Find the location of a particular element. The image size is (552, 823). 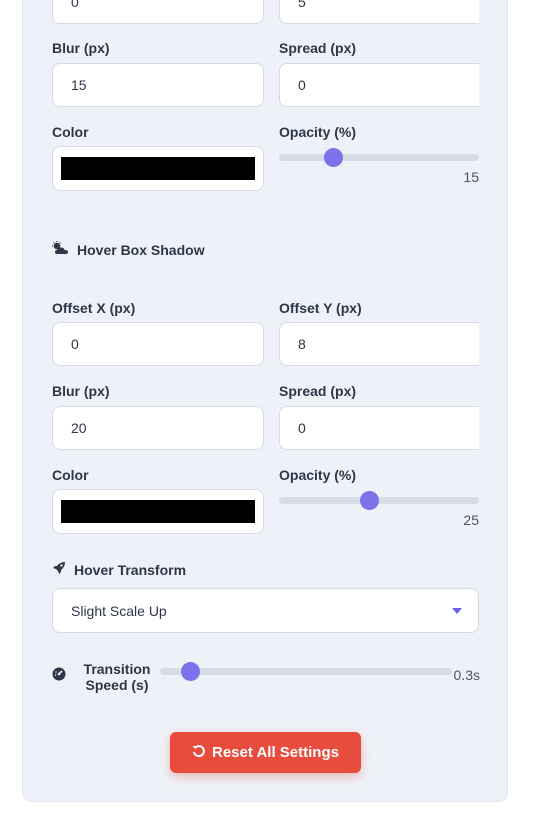

hover-opacity-label: Opacity (%) is located at coordinates (318, 475).